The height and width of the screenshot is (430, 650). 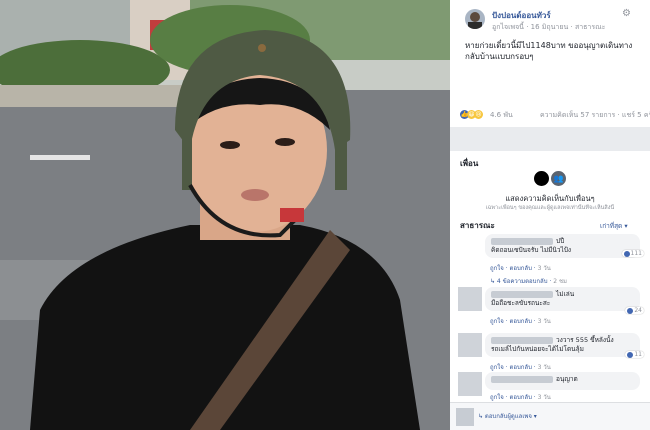 What do you see at coordinates (521, 15) in the screenshot?
I see `author-name: ปังปอนด์ออนทัวร์` at bounding box center [521, 15].